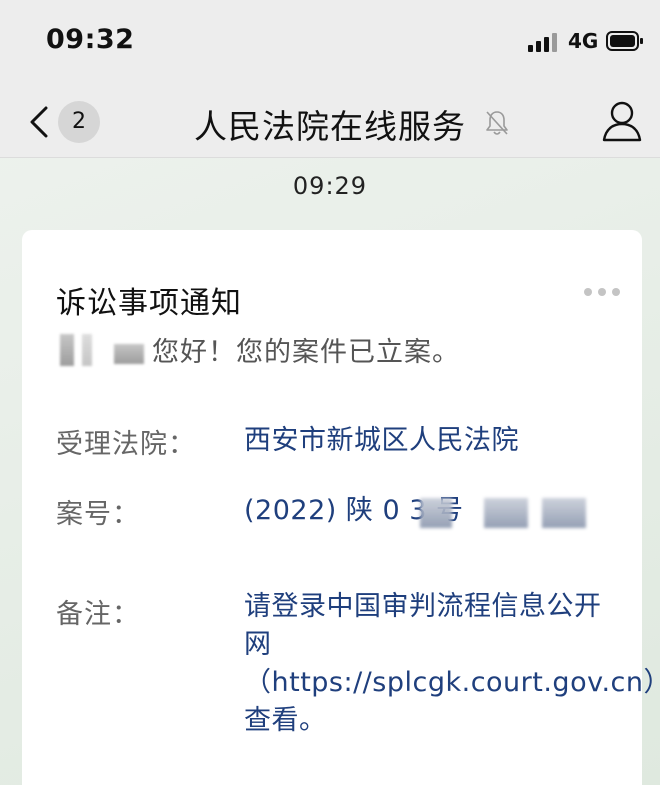  What do you see at coordinates (622, 121) in the screenshot?
I see `profile-person-icon` at bounding box center [622, 121].